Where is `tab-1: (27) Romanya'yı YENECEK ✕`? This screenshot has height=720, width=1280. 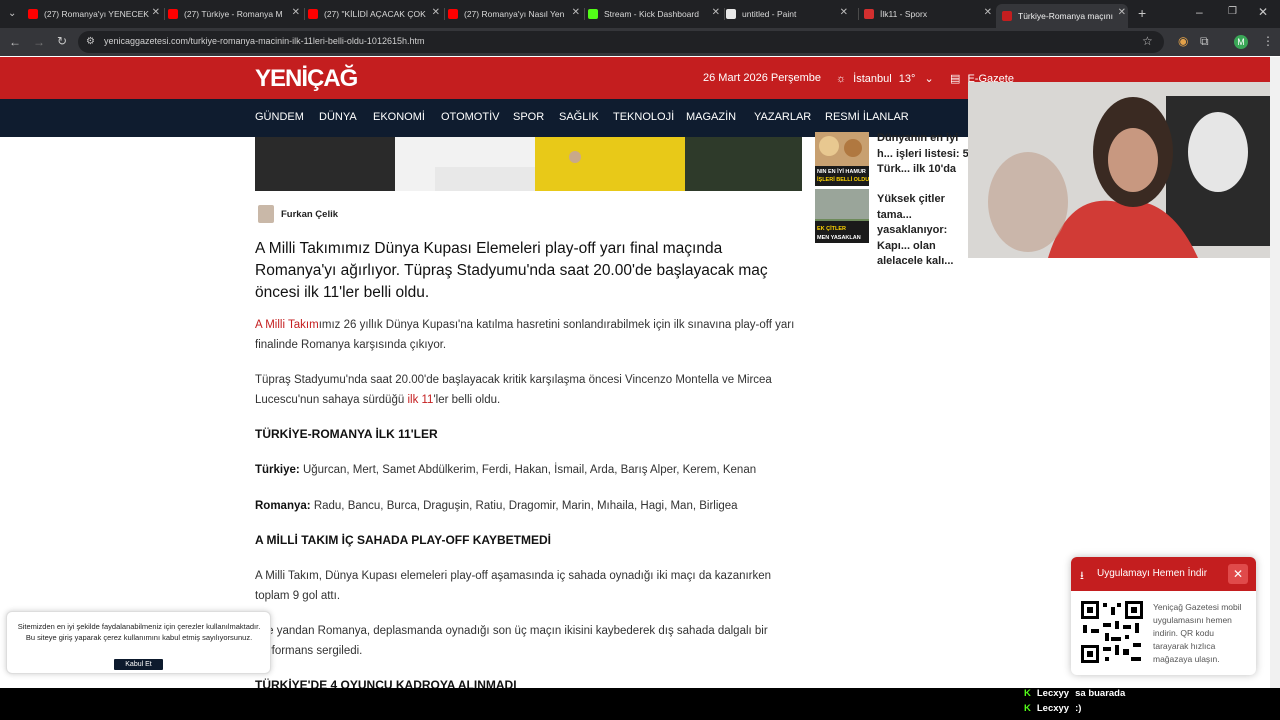
tab-1: (27) Romanya'yı YENECEK ✕ is located at coordinates (95, 14).